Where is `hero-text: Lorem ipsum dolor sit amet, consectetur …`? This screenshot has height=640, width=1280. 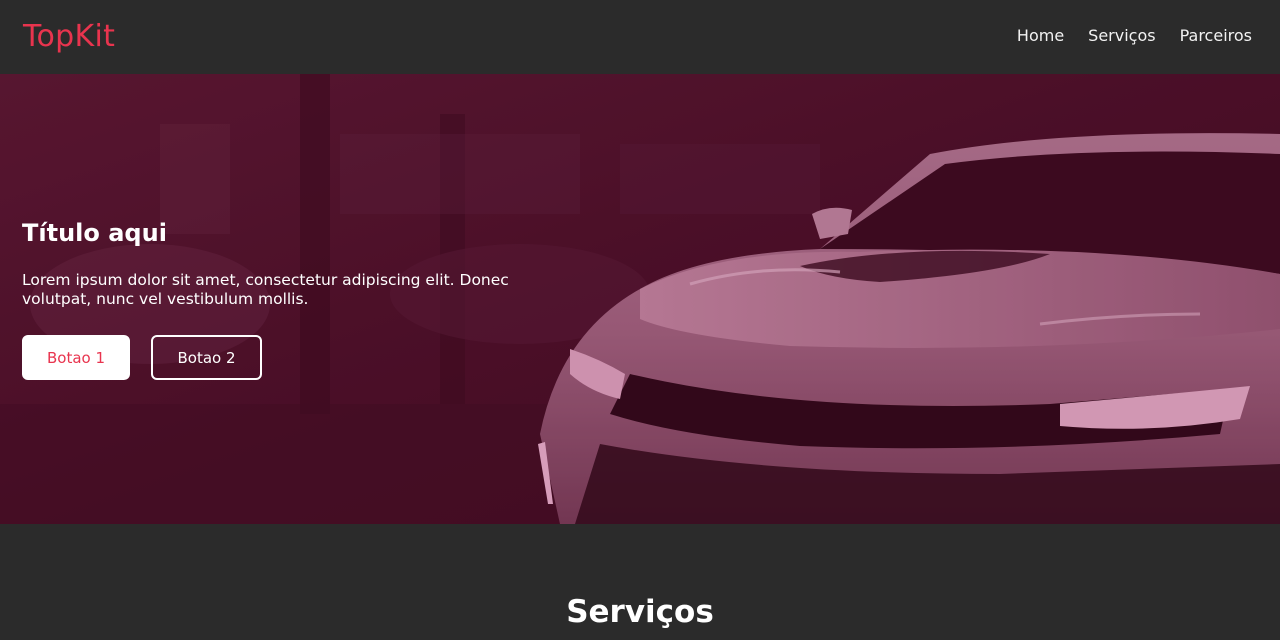 hero-text: Lorem ipsum dolor sit amet, consectetur … is located at coordinates (265, 289).